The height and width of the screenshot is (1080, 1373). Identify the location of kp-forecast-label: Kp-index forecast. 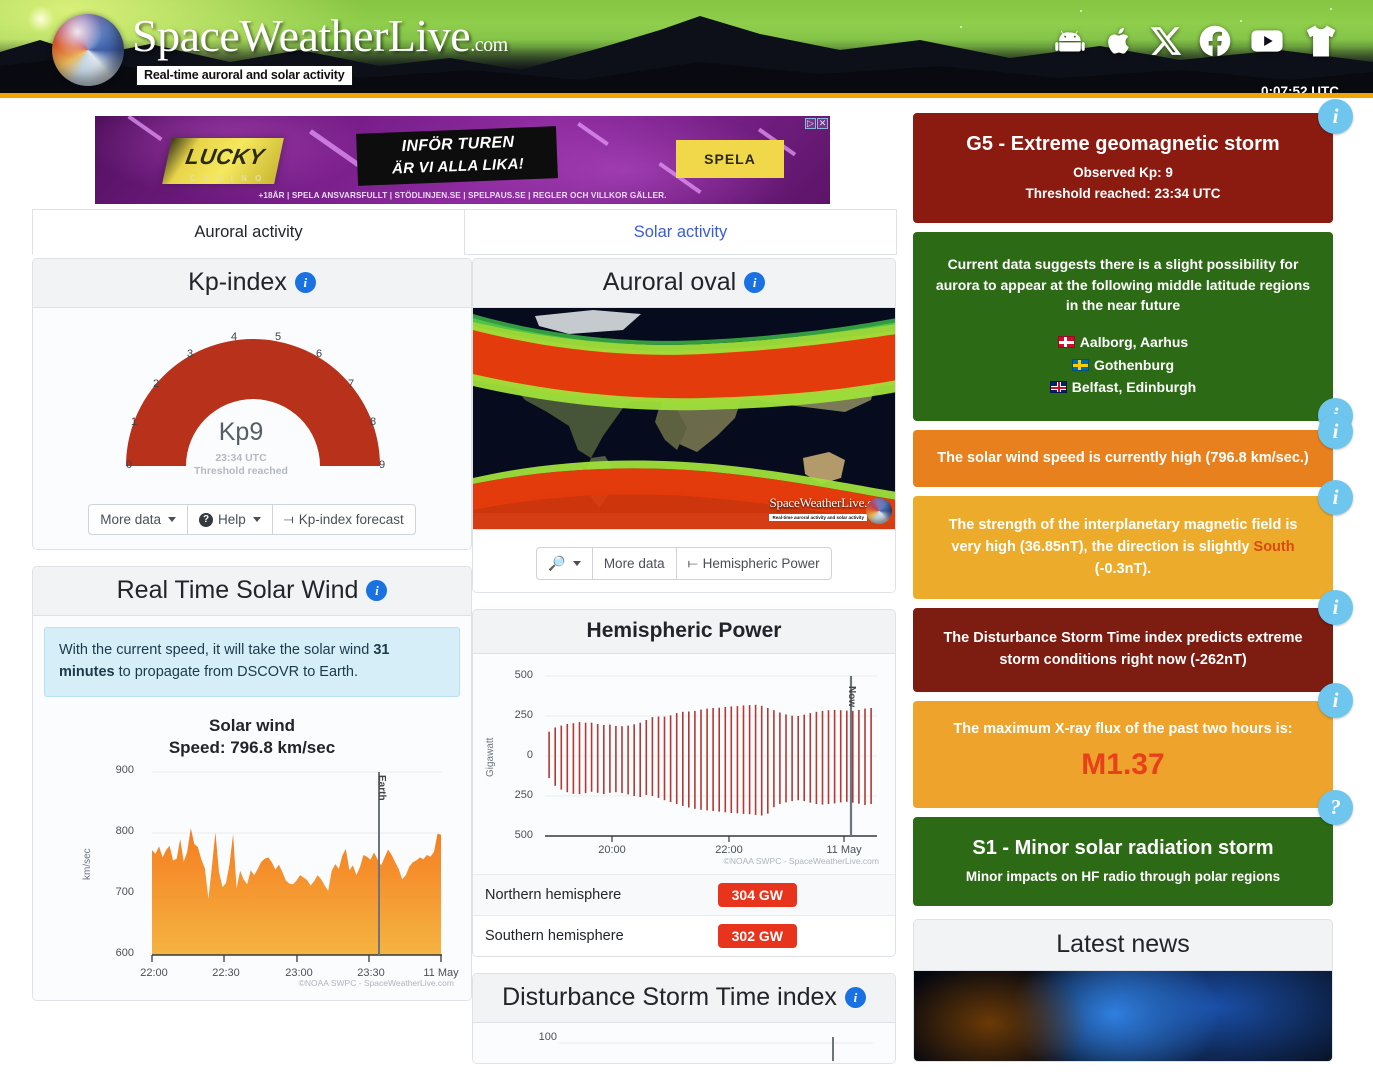
(351, 519).